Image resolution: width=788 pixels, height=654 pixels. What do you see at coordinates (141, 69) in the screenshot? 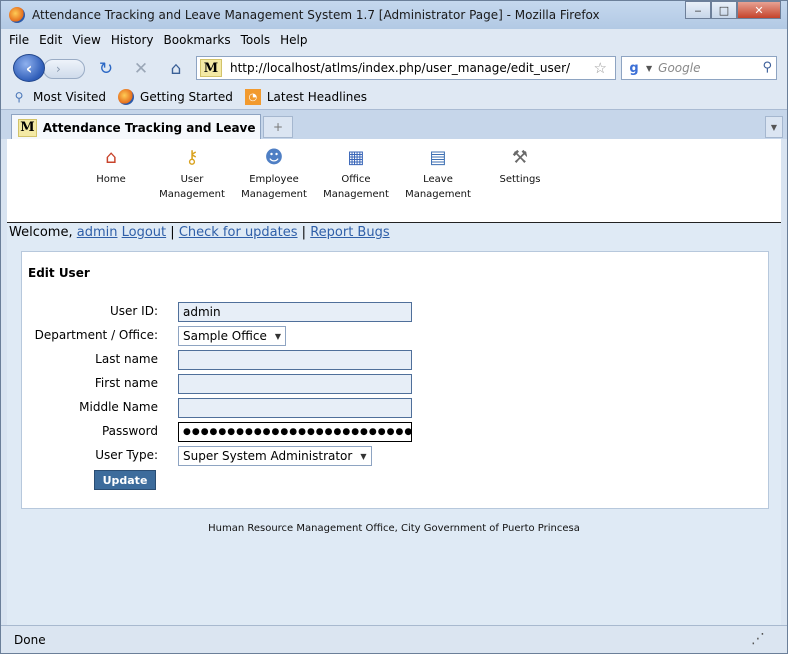
I see `stop-icon: ✕` at bounding box center [141, 69].